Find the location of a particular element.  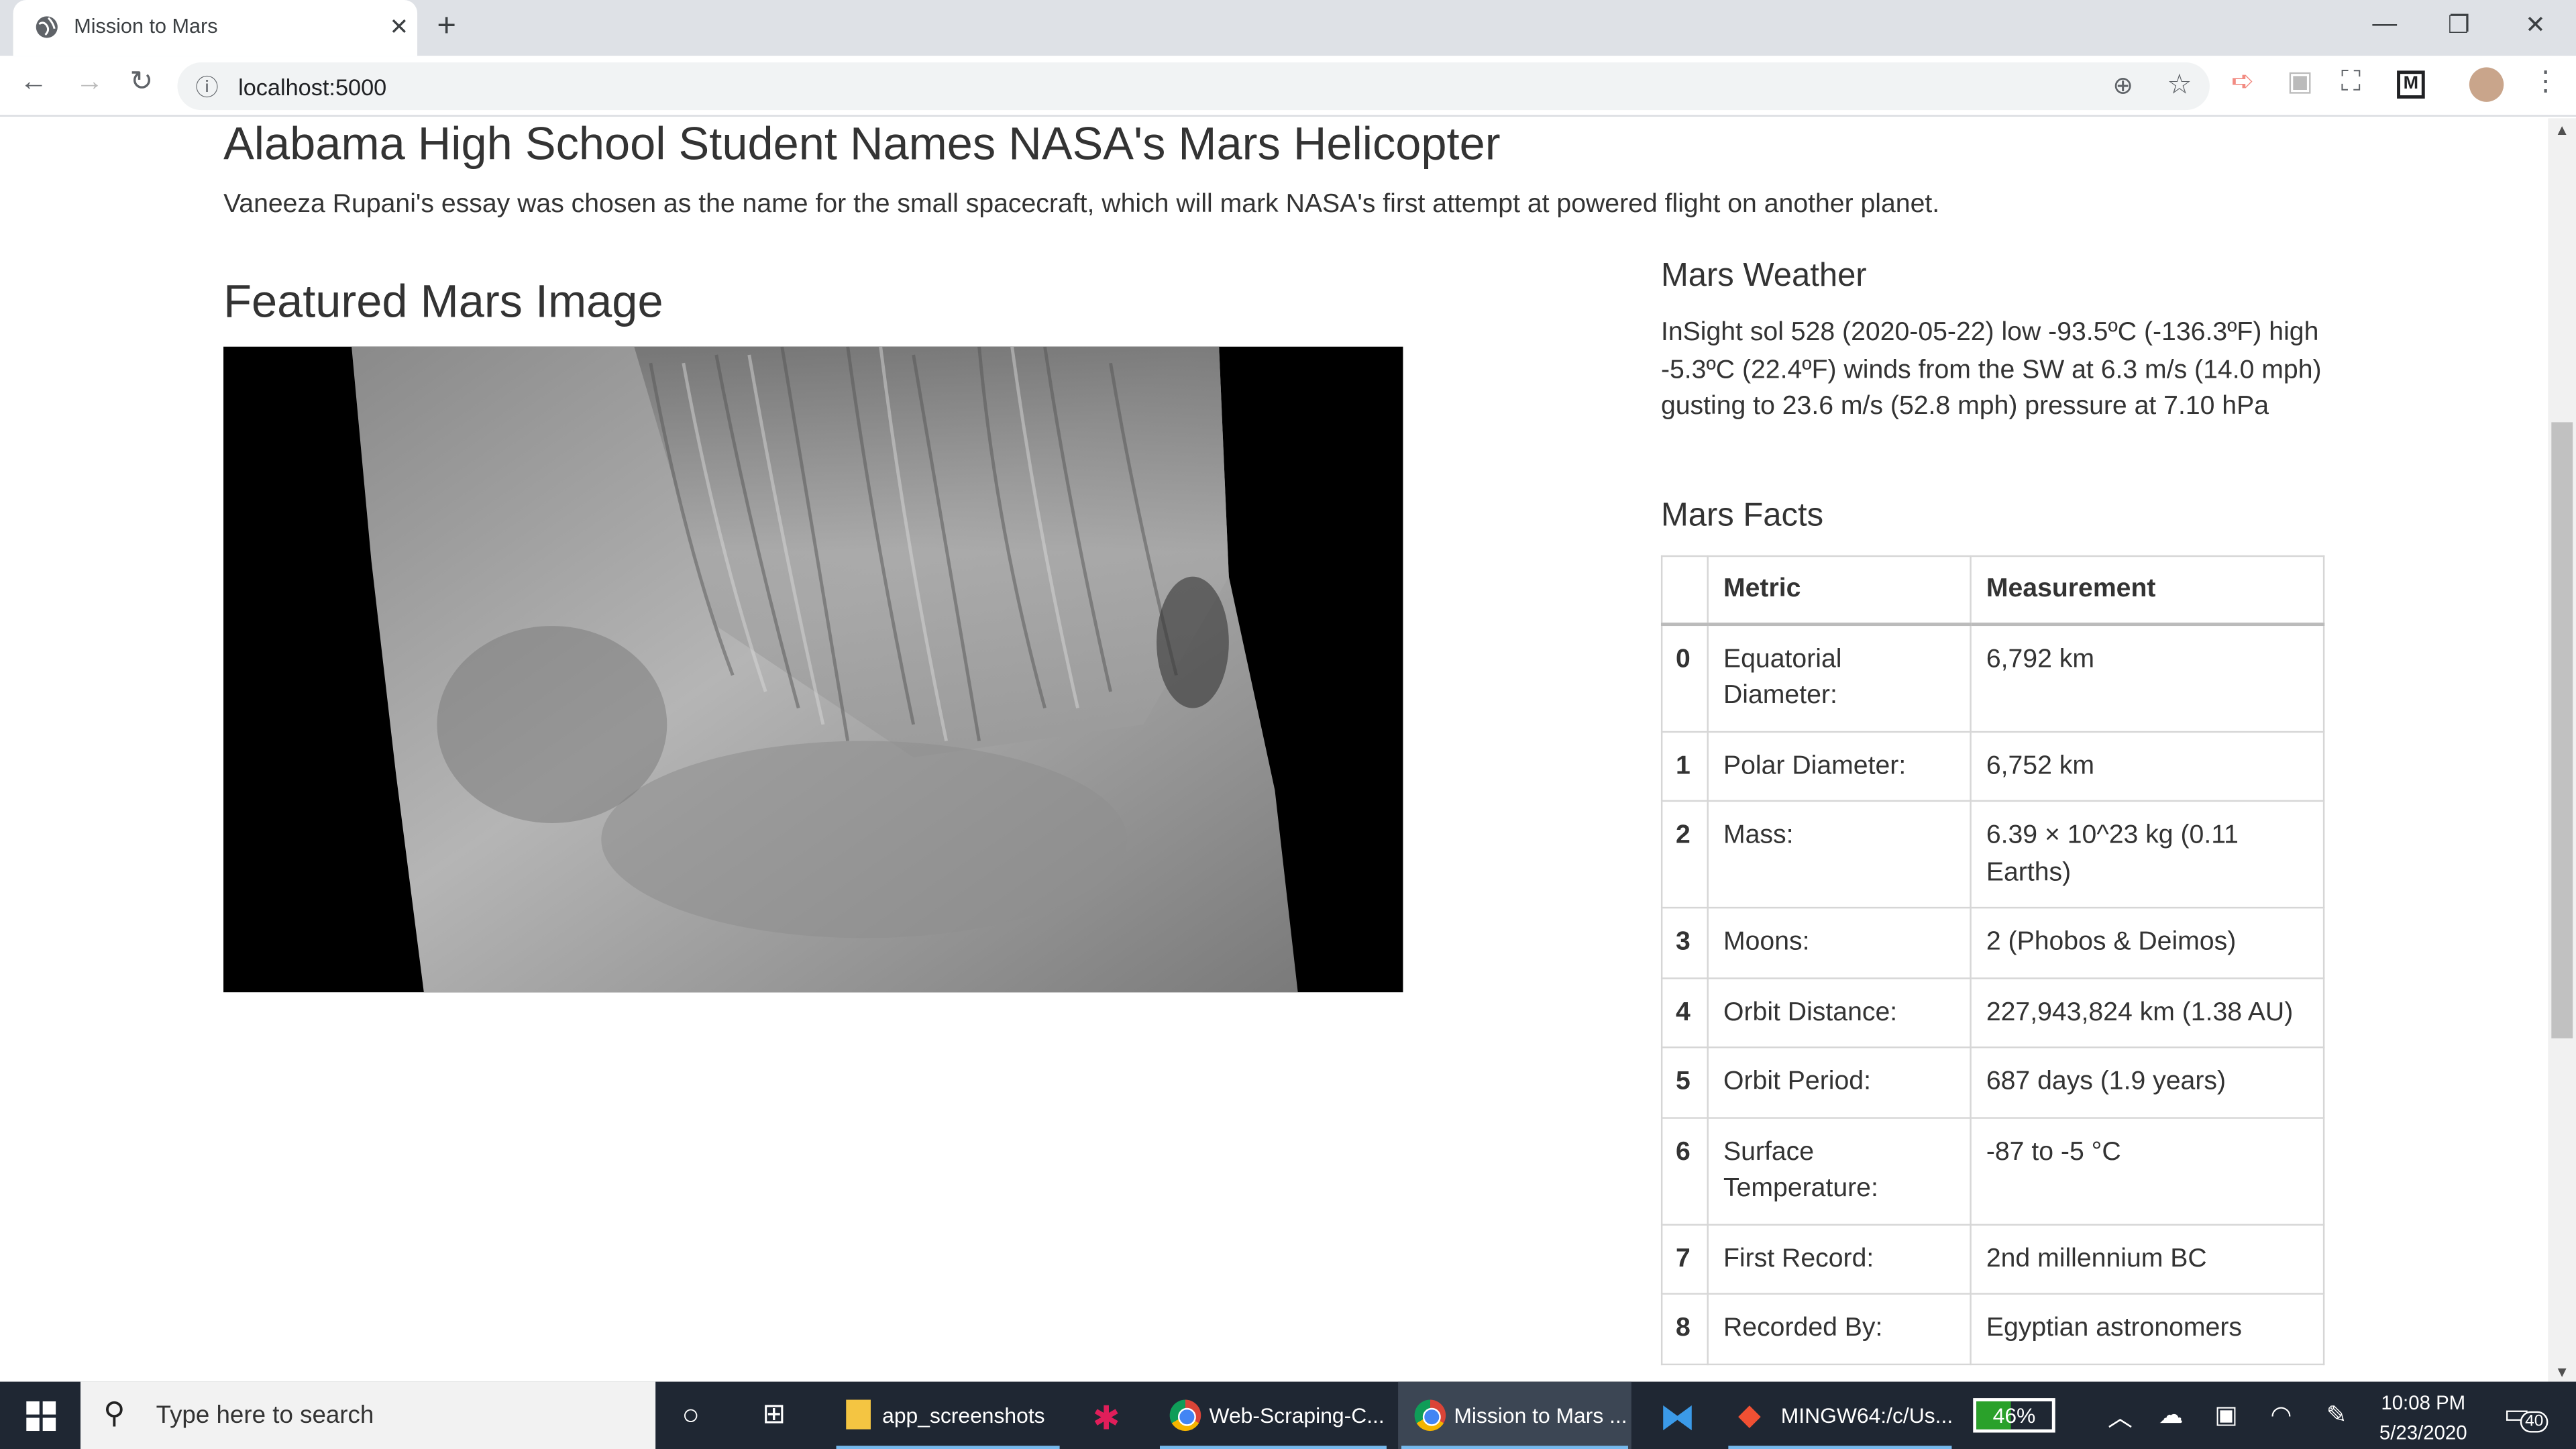

table-row: 1 Polar Diameter: 6,752 km is located at coordinates (1992, 766).